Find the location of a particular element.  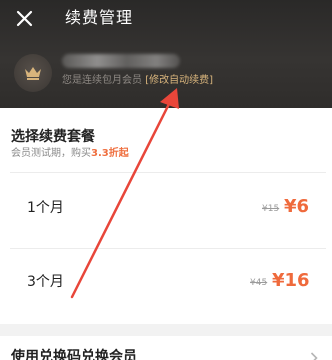

redeem-code-row: 使用兑换码兑换会员 is located at coordinates (166, 348).